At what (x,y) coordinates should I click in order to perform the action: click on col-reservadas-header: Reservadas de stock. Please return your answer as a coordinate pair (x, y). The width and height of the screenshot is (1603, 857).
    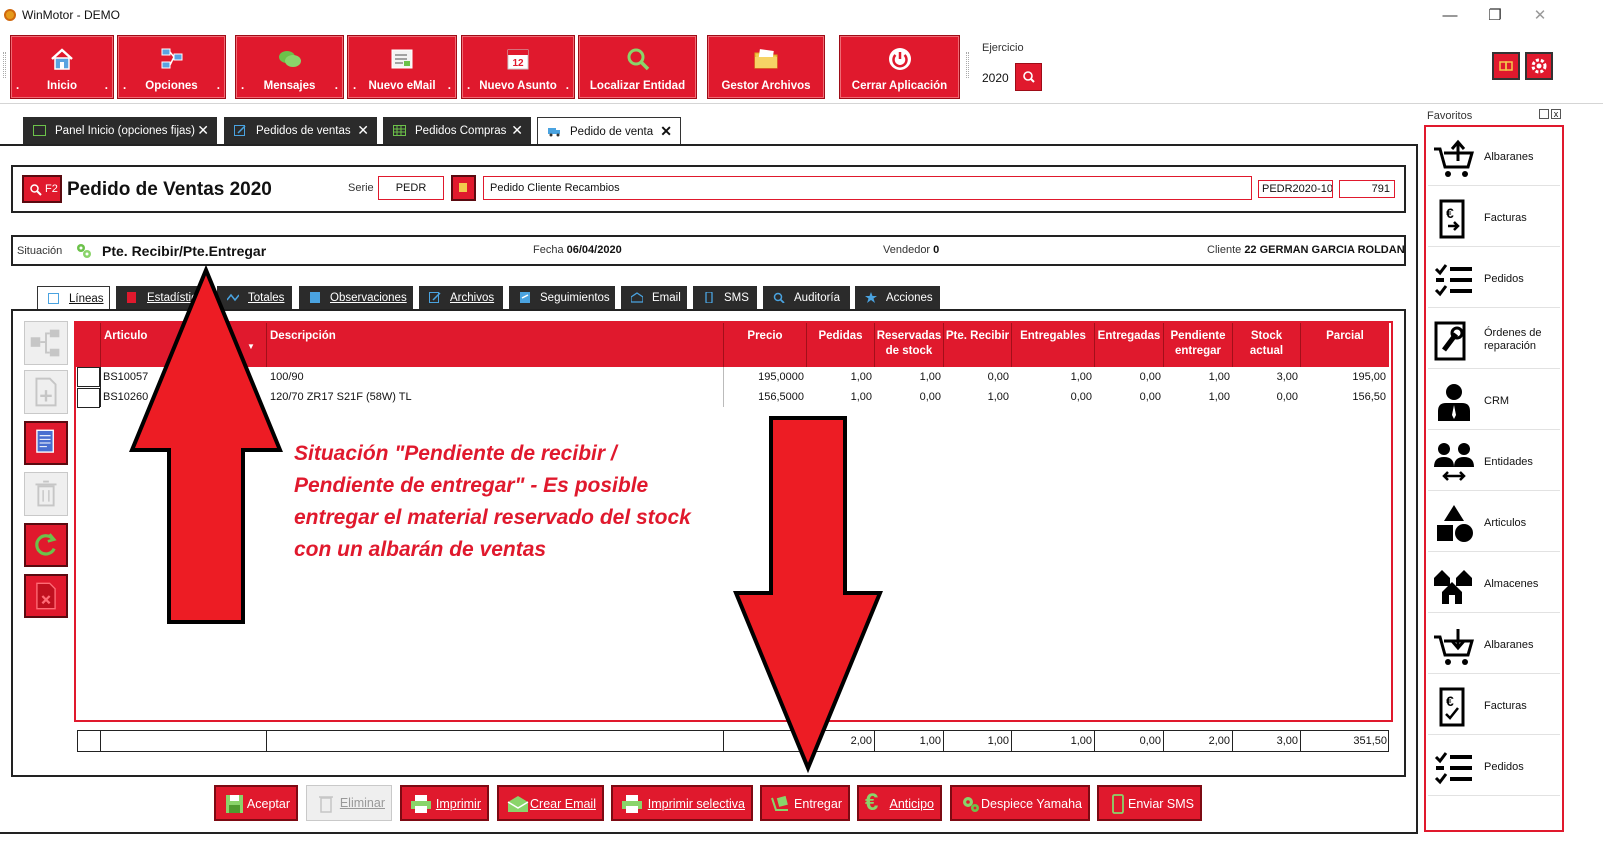
    Looking at the image, I should click on (909, 345).